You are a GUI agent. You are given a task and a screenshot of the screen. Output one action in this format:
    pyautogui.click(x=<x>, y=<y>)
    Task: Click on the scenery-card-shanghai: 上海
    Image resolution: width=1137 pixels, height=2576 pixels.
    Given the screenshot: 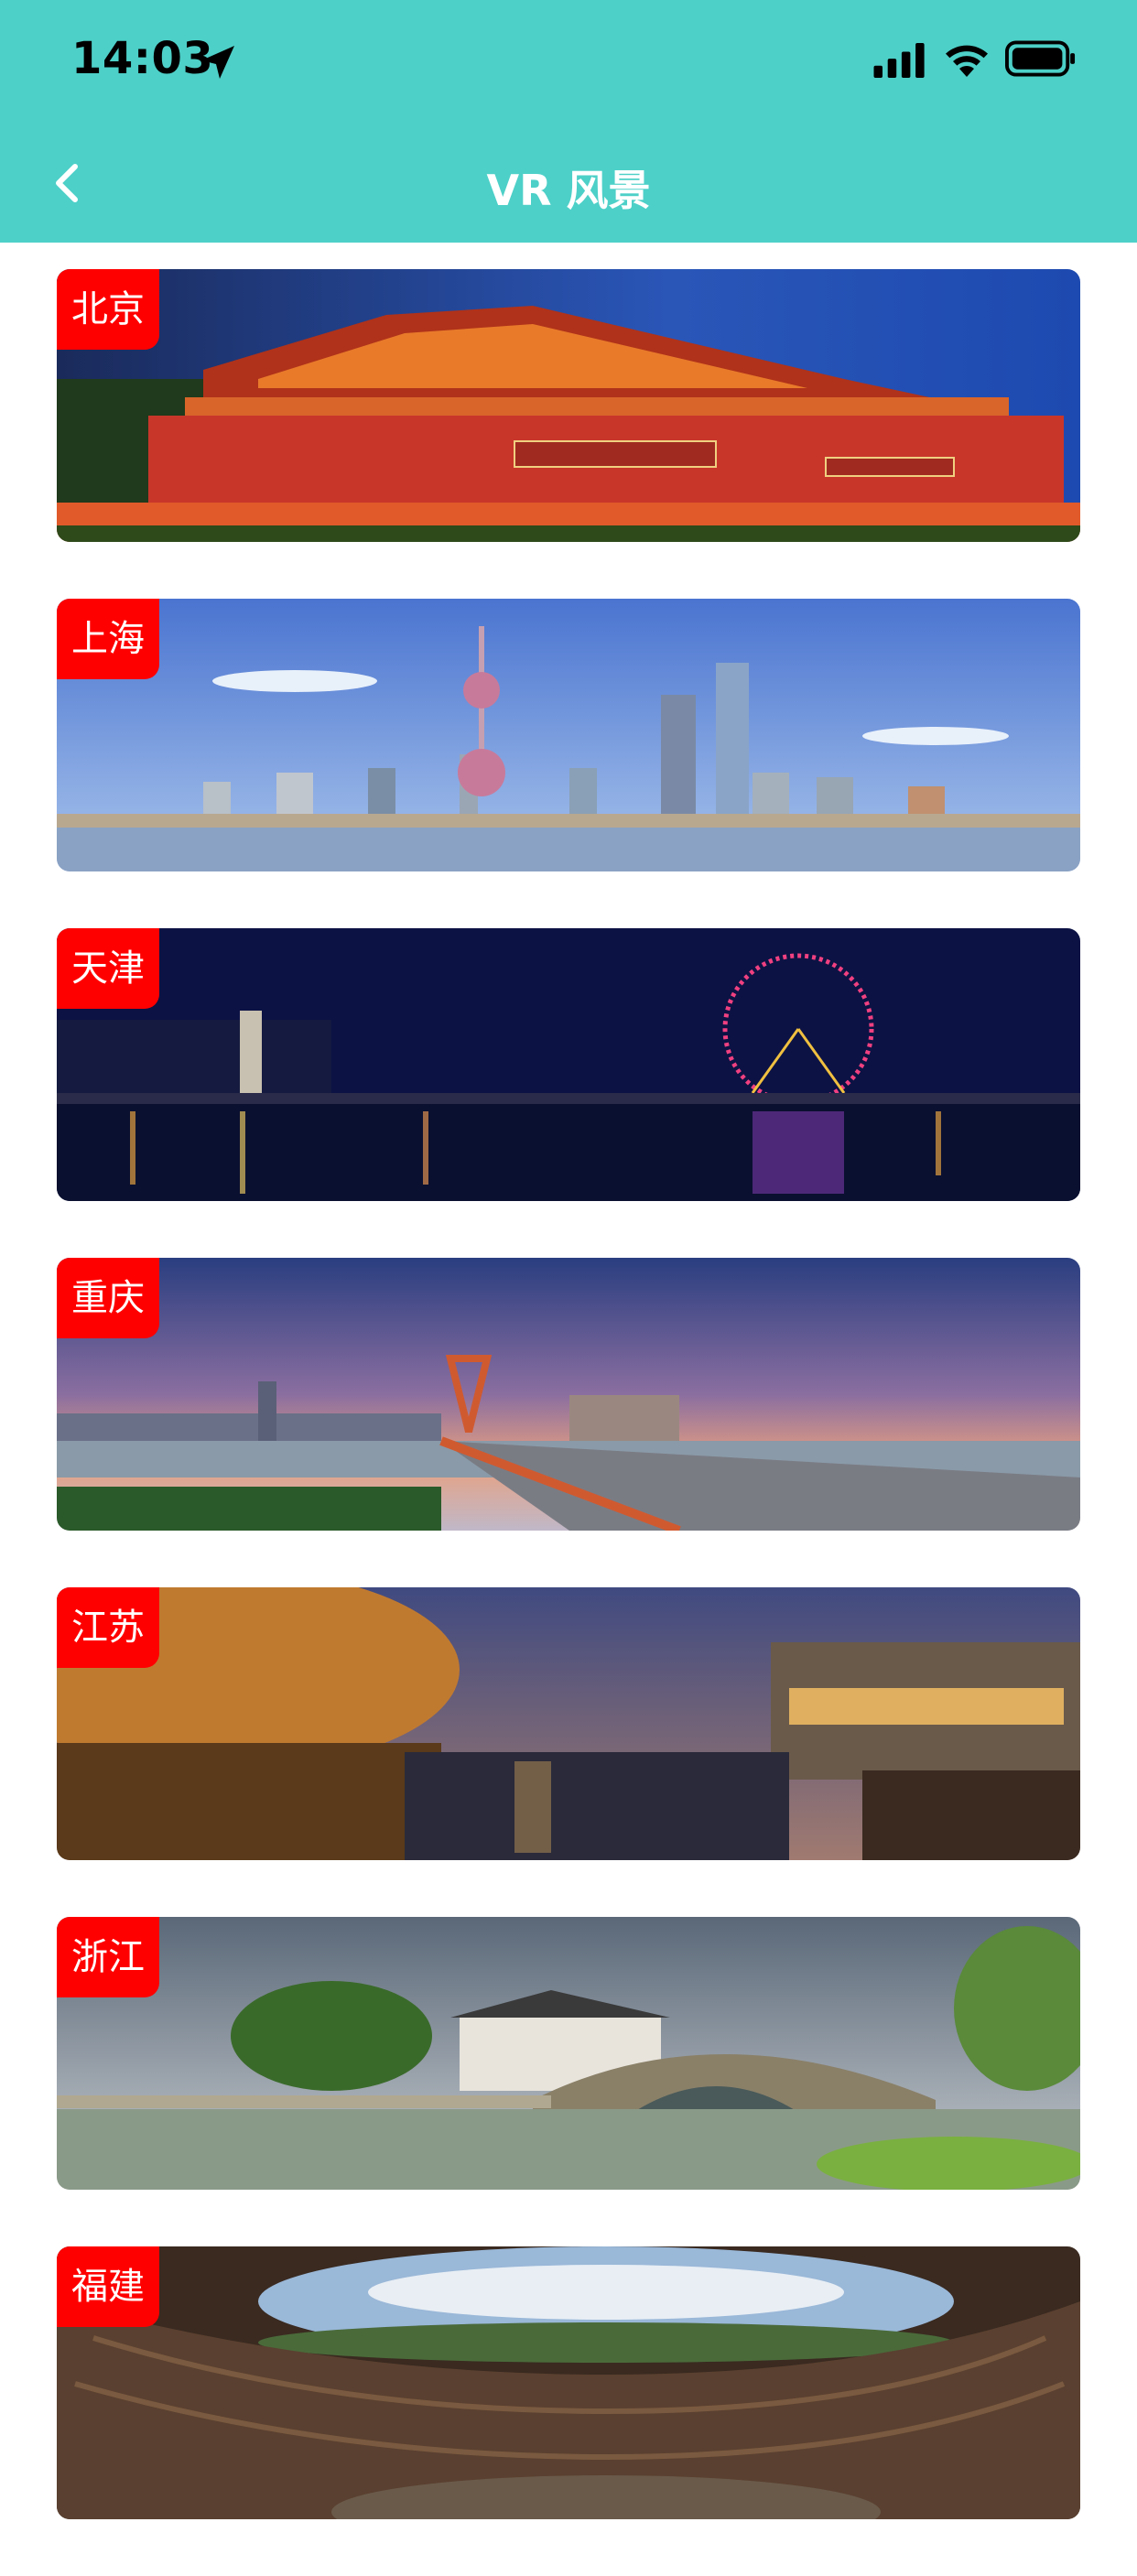 What is the action you would take?
    pyautogui.click(x=568, y=735)
    